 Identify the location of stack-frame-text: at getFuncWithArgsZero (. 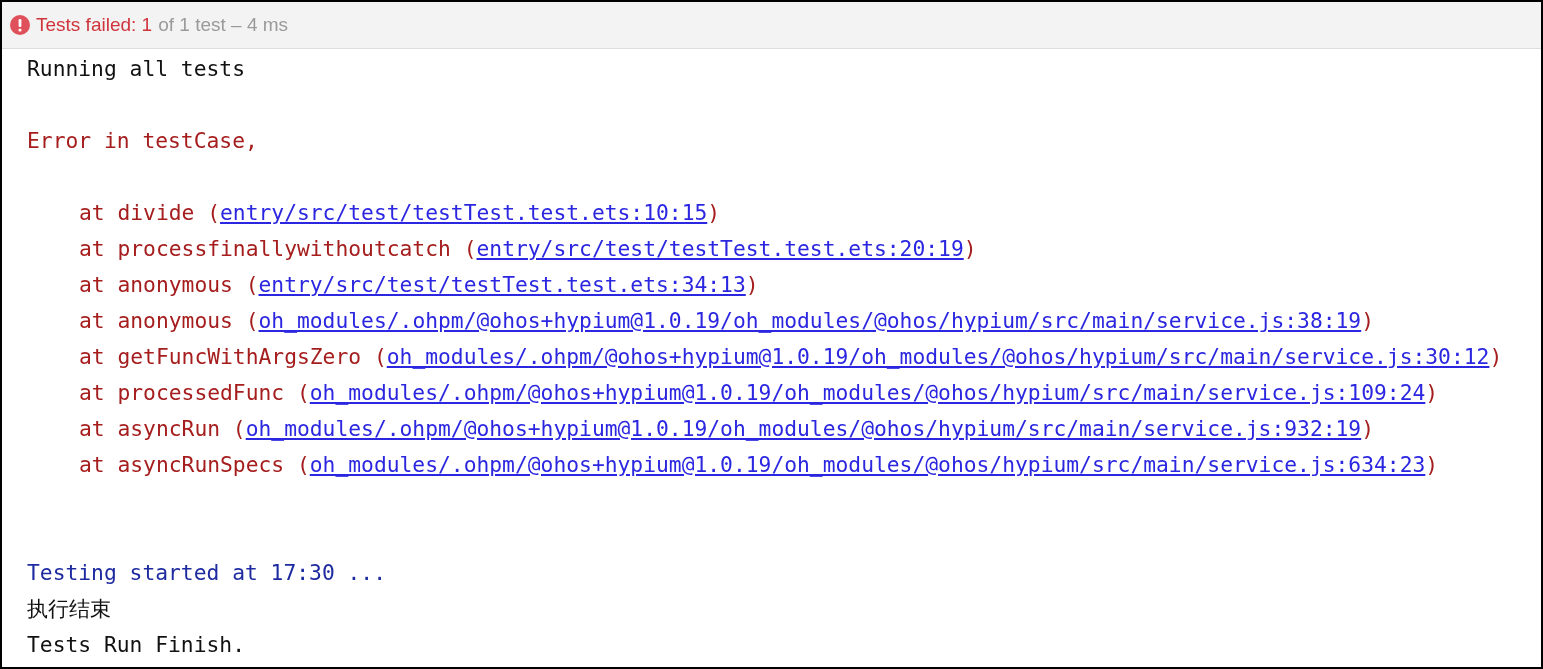
(233, 356).